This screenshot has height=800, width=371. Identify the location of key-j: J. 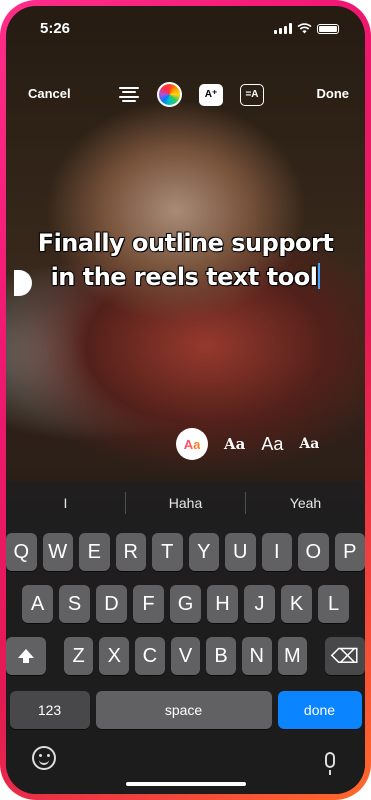
(259, 604).